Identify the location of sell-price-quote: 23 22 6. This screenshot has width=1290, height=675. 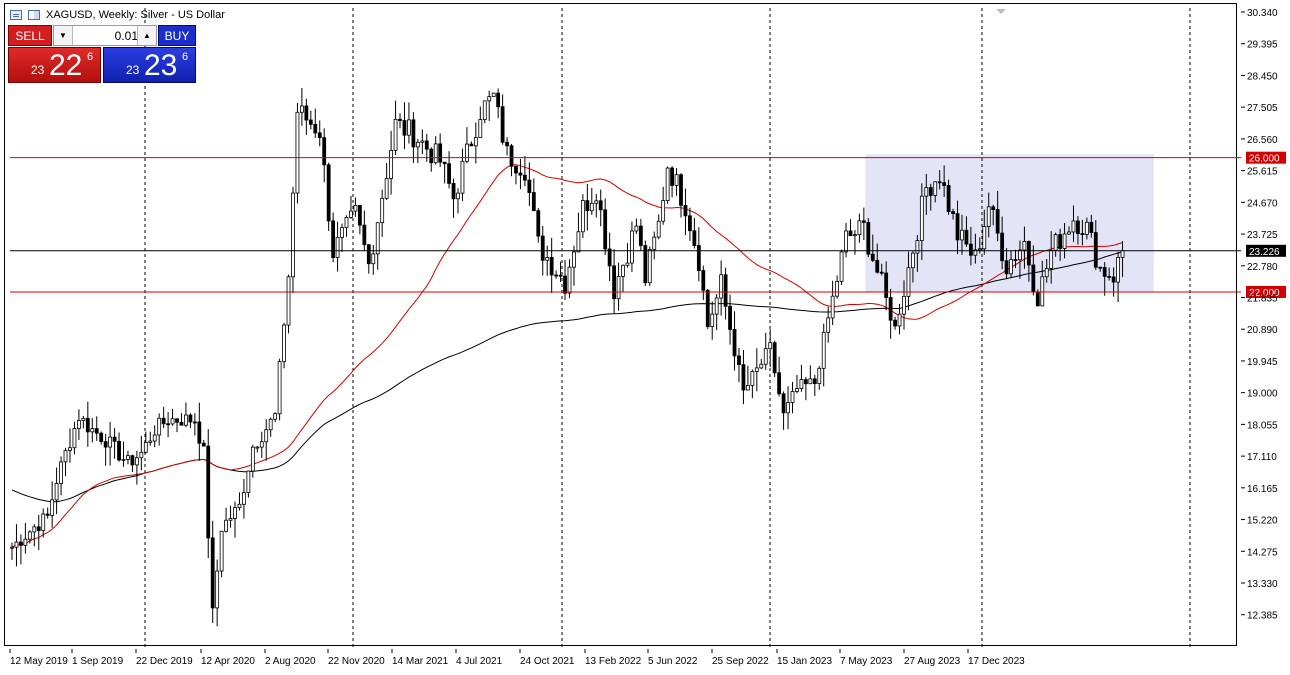
(54, 65).